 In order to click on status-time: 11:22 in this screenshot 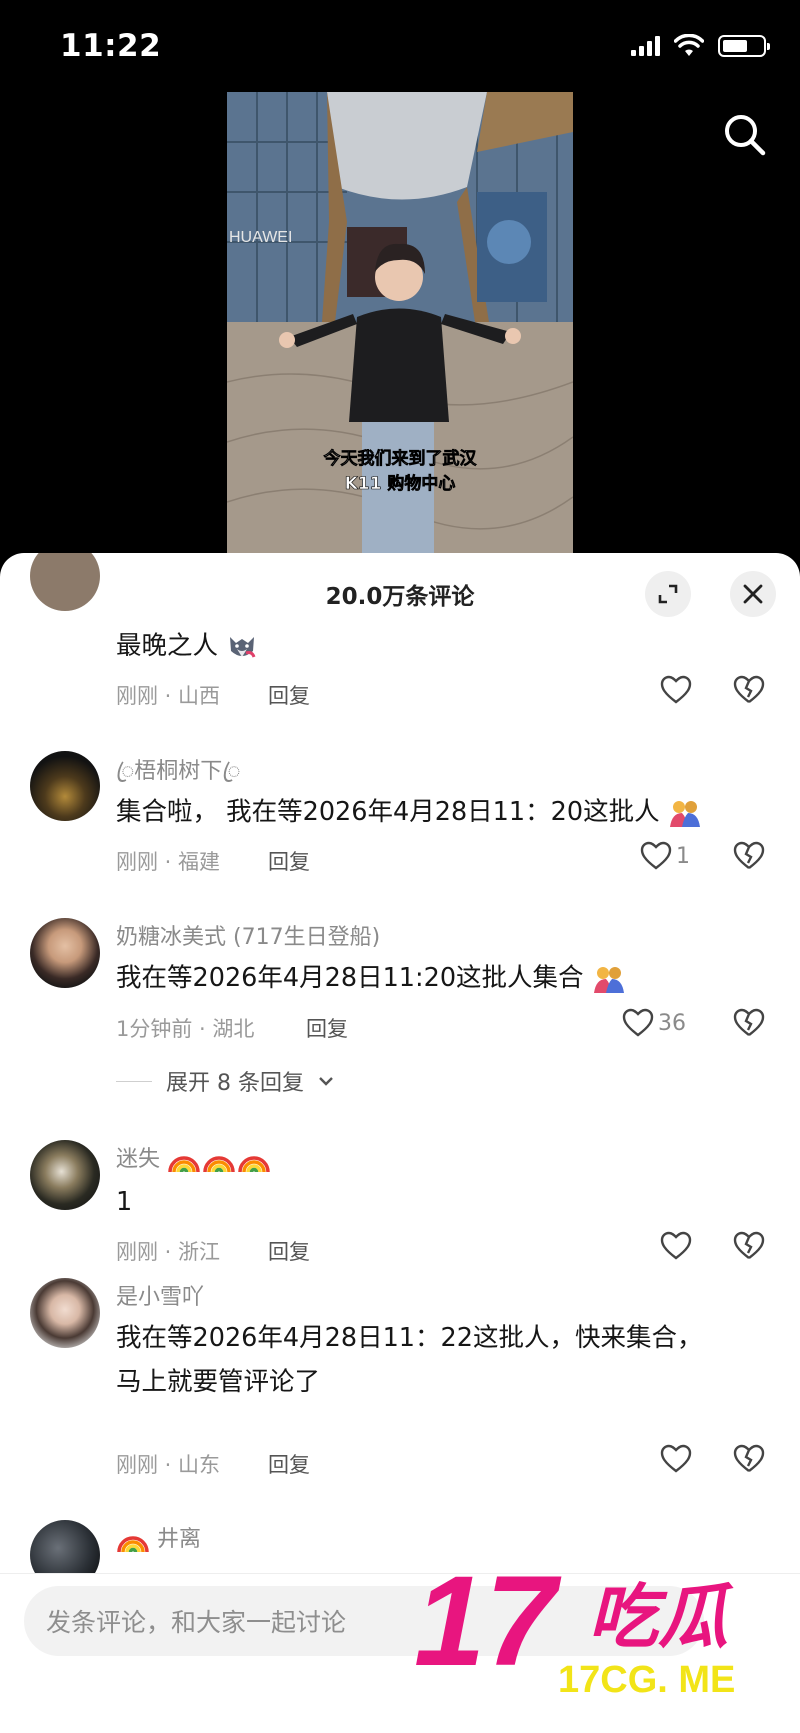, I will do `click(111, 46)`.